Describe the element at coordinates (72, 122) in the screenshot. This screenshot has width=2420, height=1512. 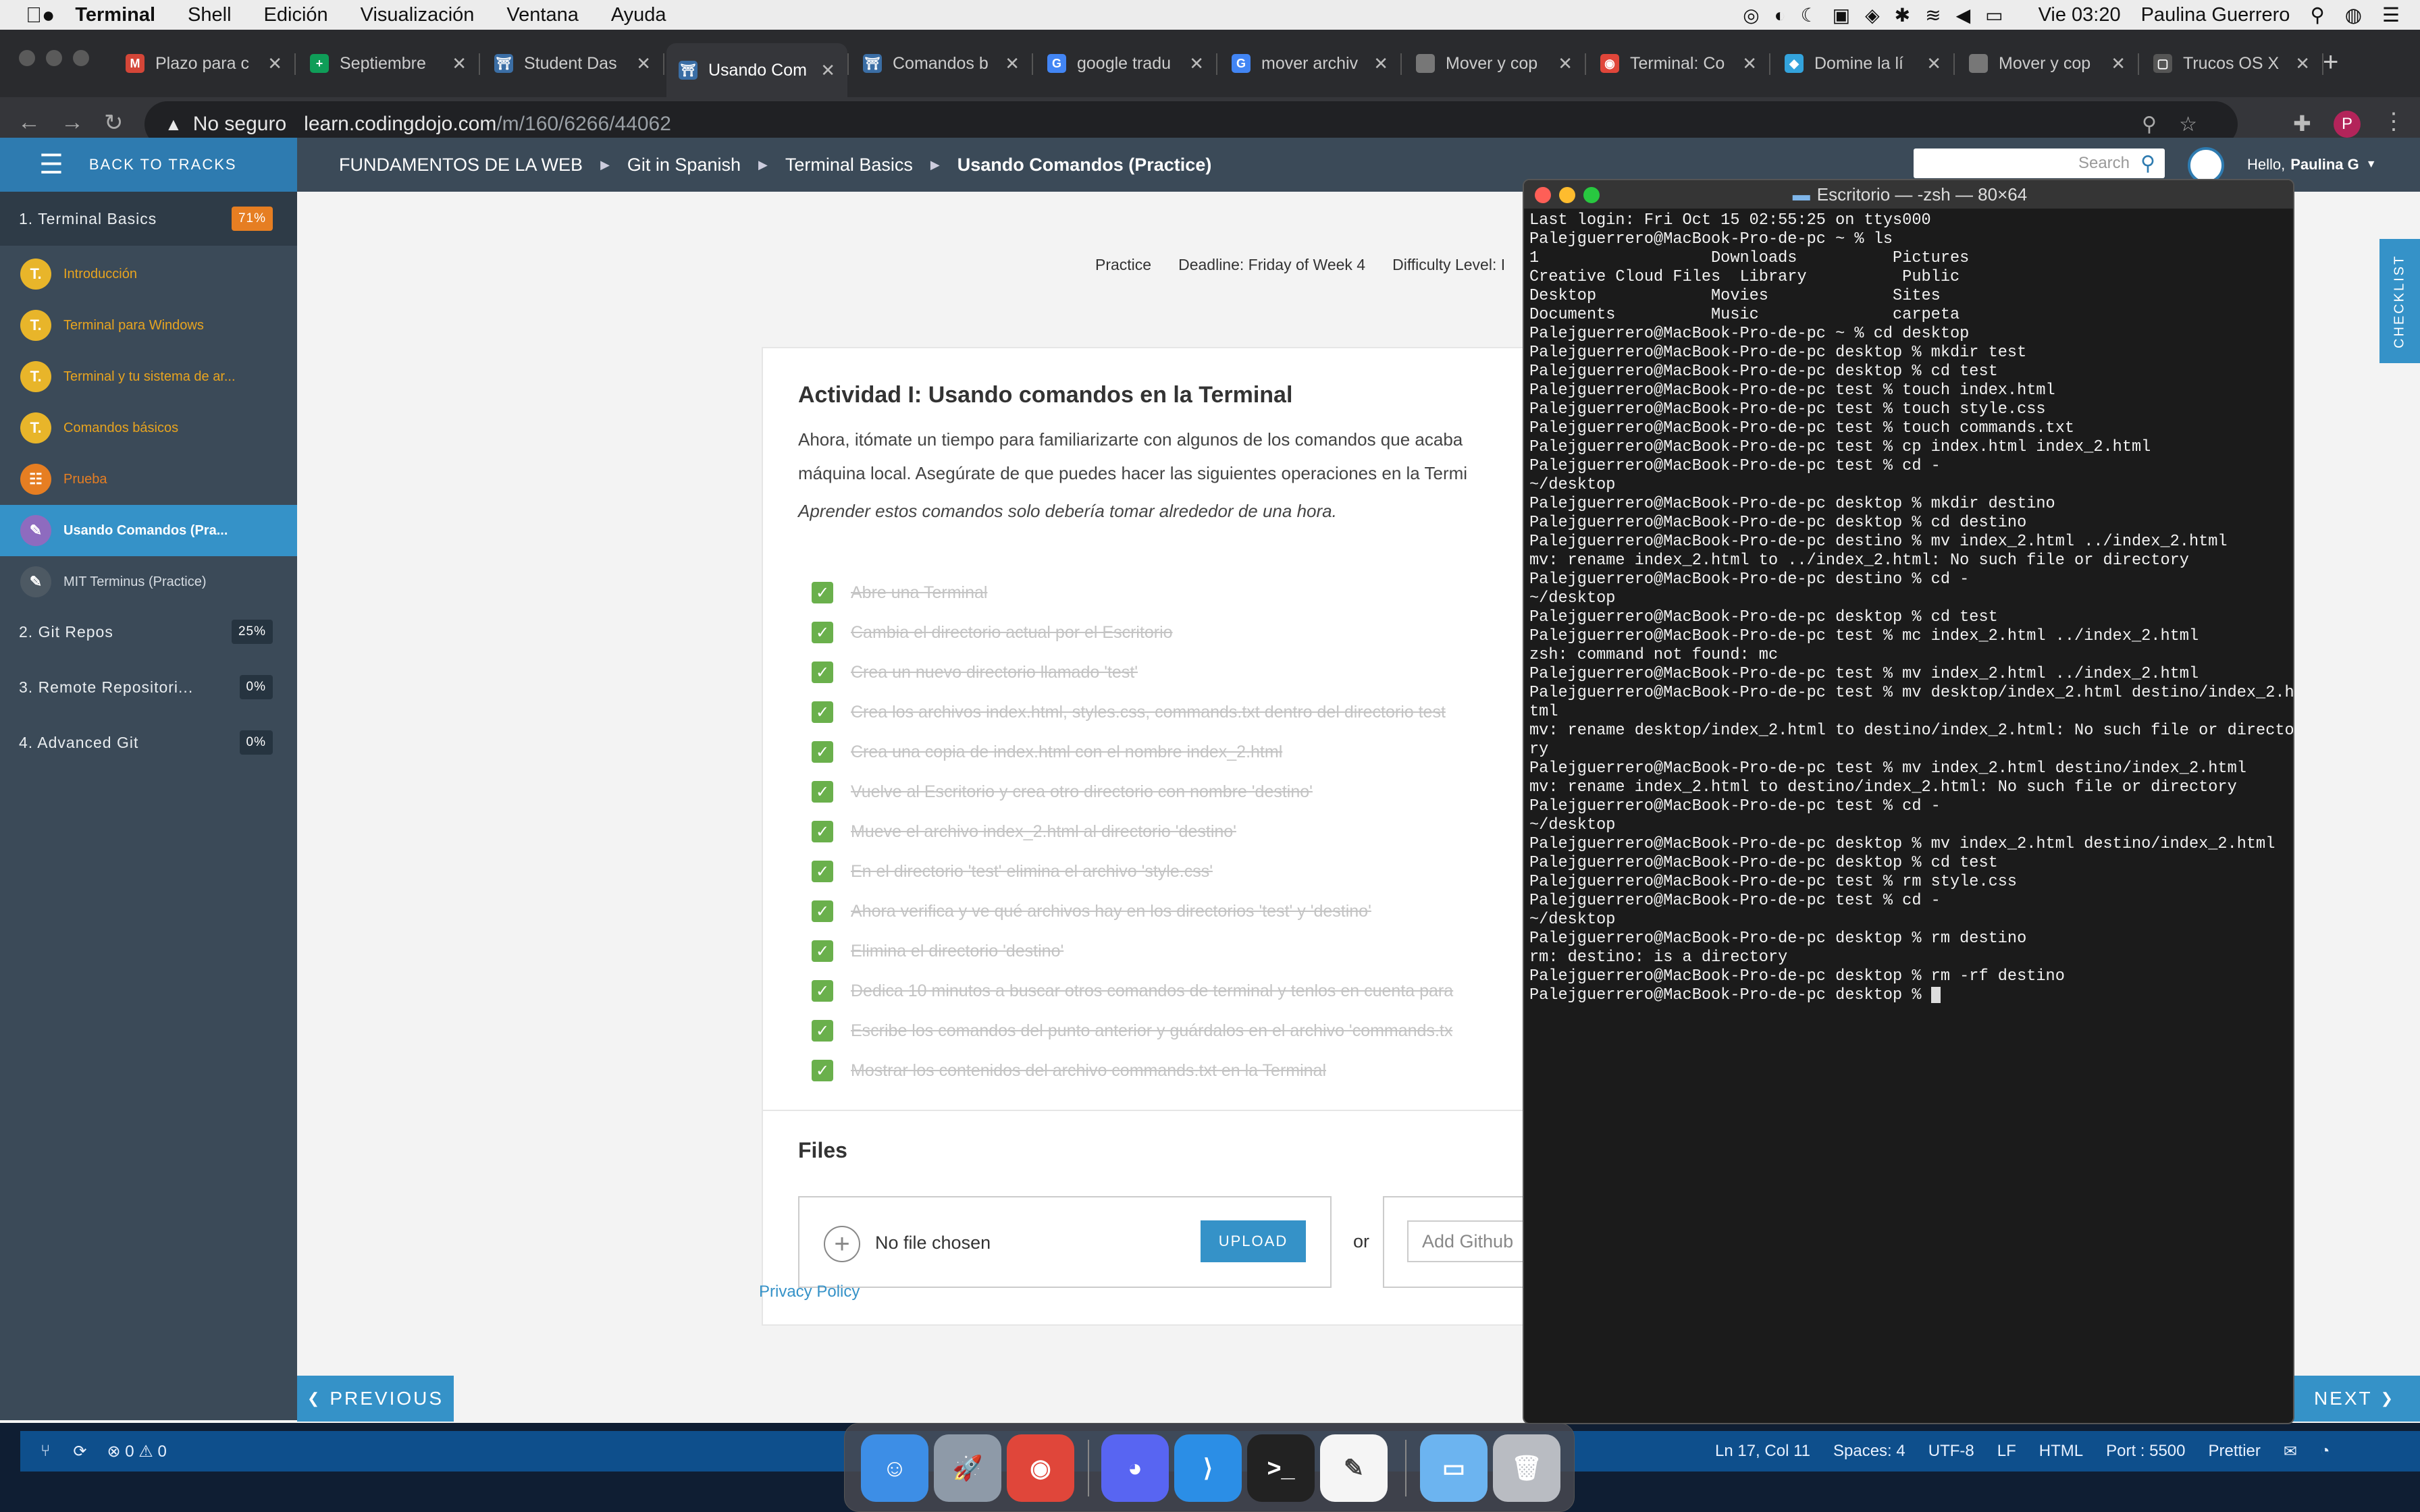
I see `forward-icon: →` at that location.